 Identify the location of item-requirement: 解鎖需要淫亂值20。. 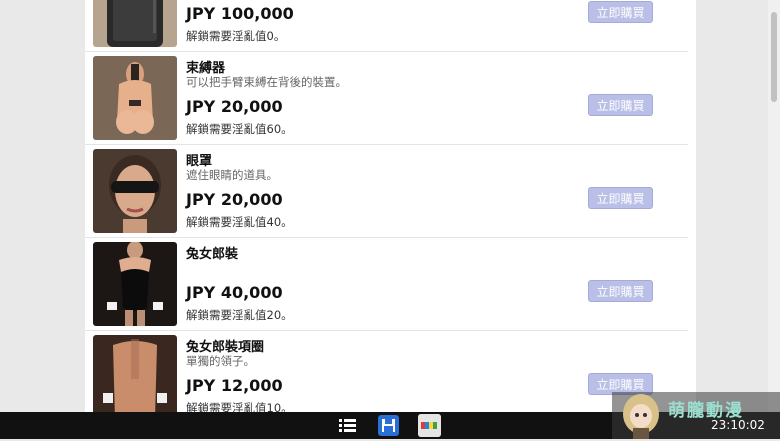
(239, 315).